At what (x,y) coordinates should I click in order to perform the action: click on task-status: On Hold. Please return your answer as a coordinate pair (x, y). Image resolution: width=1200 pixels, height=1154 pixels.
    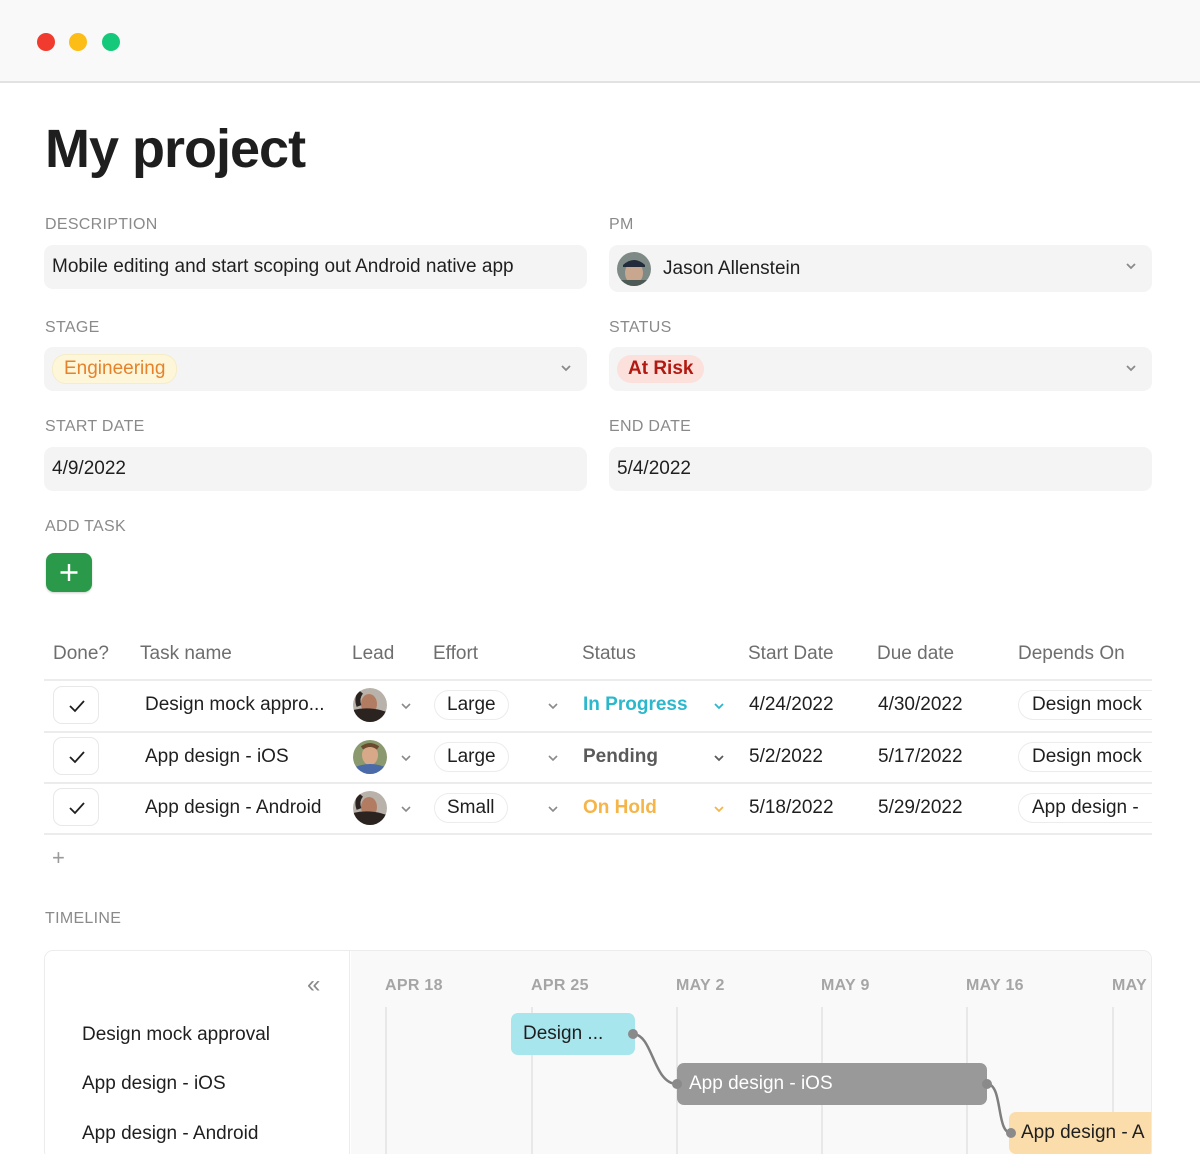
    Looking at the image, I should click on (620, 808).